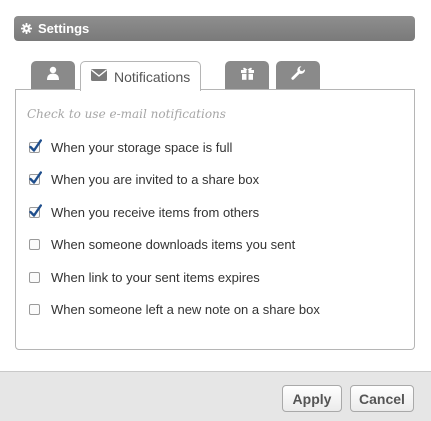  What do you see at coordinates (173, 244) in the screenshot?
I see `notification-option-label: When someone downloads items you sent` at bounding box center [173, 244].